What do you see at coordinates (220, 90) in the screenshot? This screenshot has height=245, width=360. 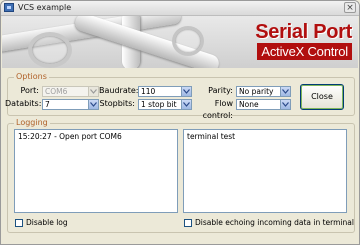 I see `parity-label: Parity:` at bounding box center [220, 90].